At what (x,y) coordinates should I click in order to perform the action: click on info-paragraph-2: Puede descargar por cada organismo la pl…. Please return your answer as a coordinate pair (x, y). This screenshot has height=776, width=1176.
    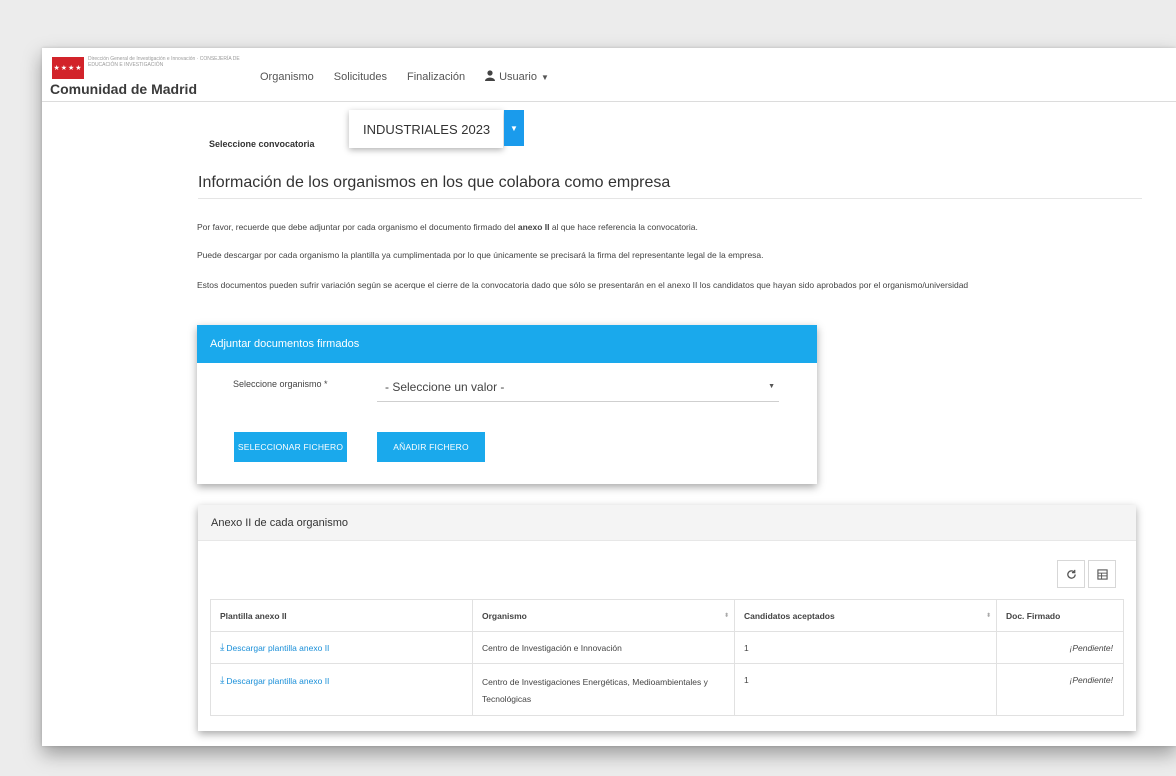
    Looking at the image, I should click on (480, 255).